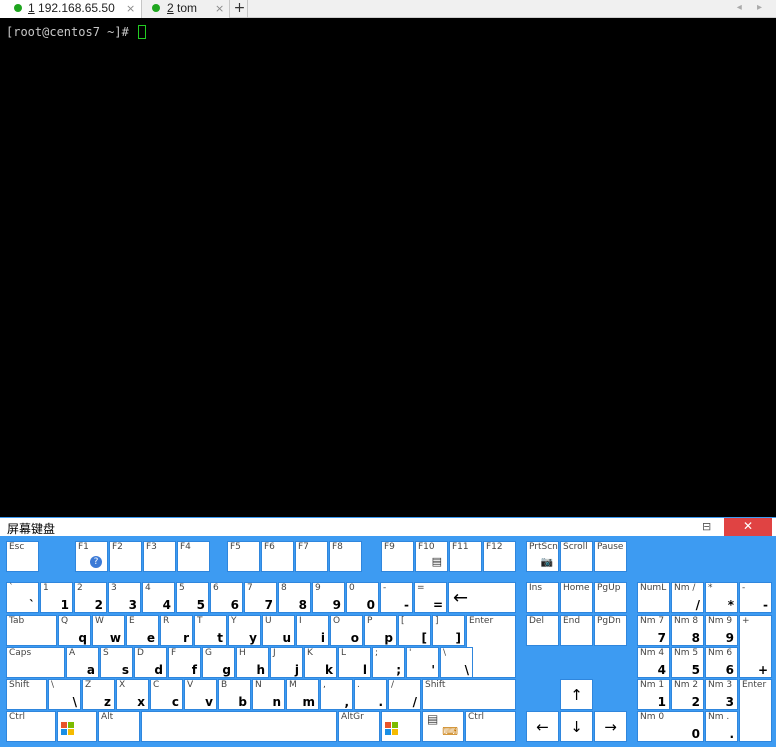 Image resolution: width=776 pixels, height=747 pixels. Describe the element at coordinates (226, 597) in the screenshot. I see `key-6: 66` at that location.